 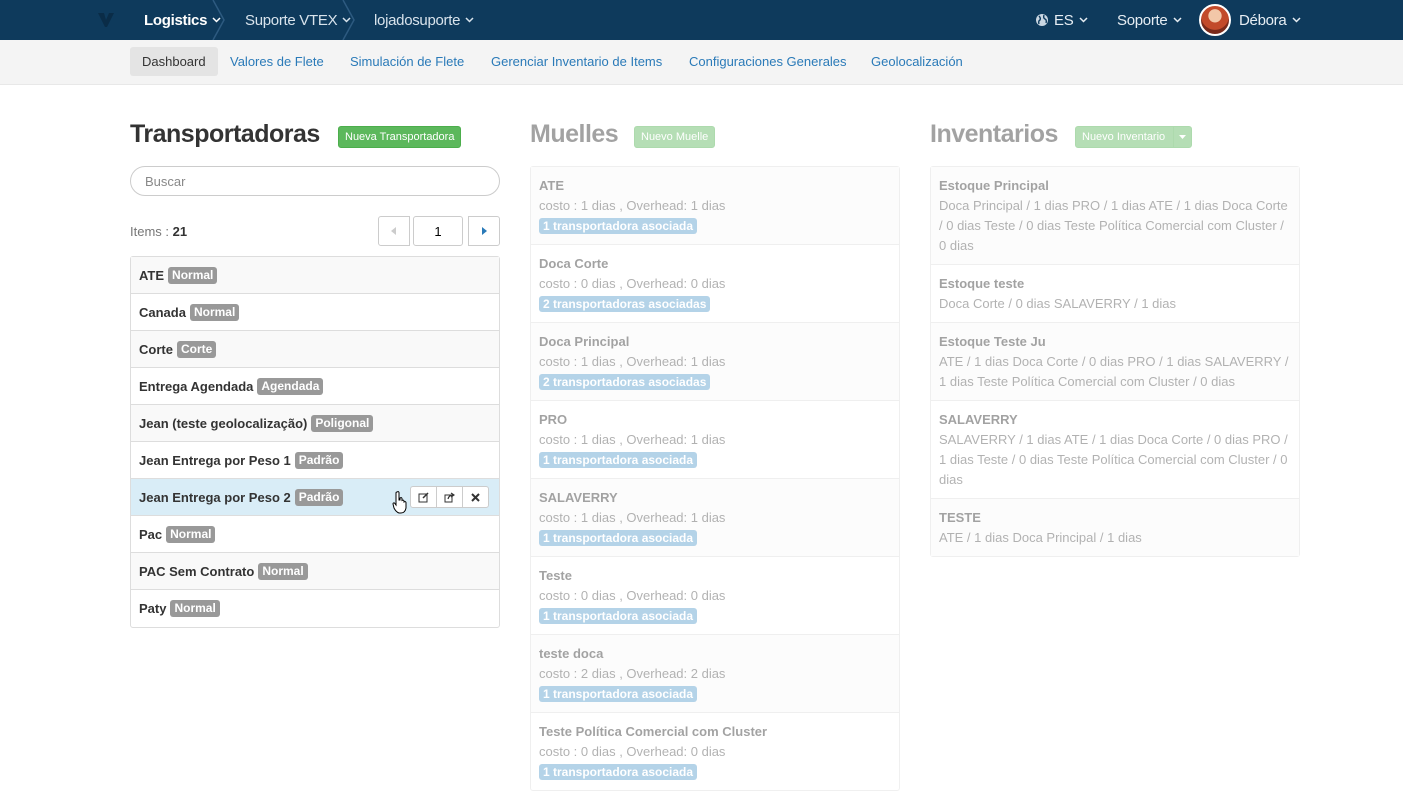 What do you see at coordinates (106, 20) in the screenshot?
I see `vtex-logo-icon` at bounding box center [106, 20].